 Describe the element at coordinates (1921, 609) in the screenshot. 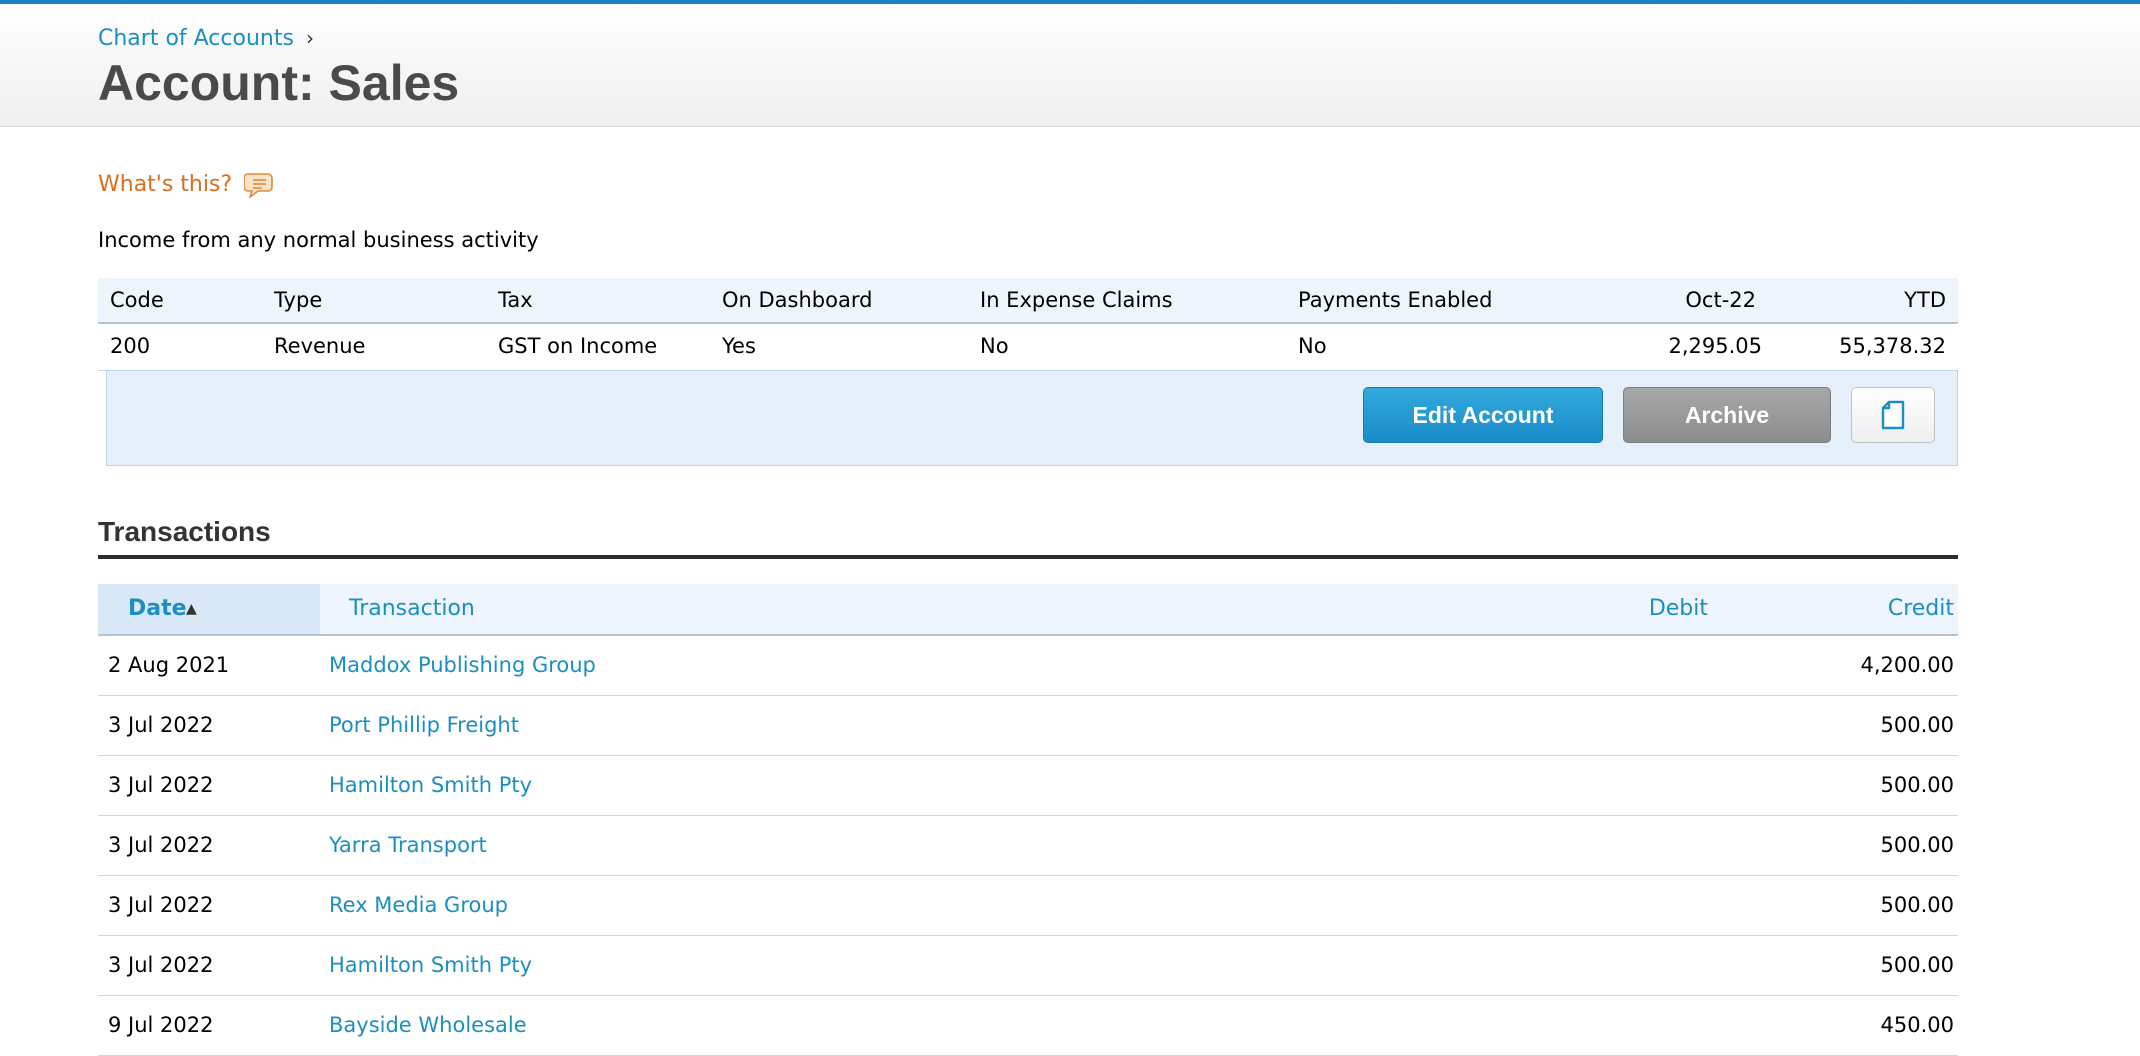

I see `credit-column-header: Credit` at that location.